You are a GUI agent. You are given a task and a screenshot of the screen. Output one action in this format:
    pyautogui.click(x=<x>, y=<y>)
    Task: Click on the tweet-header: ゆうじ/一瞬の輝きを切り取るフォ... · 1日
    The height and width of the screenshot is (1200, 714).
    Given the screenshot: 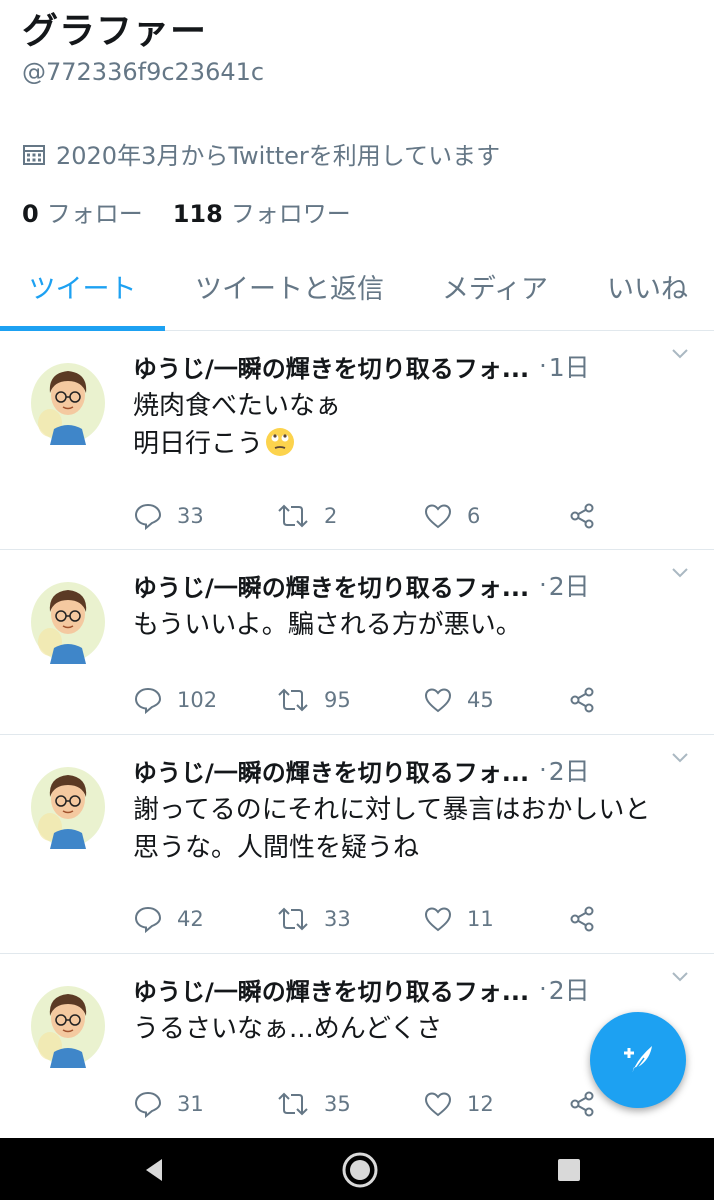 What is the action you would take?
    pyautogui.click(x=413, y=366)
    